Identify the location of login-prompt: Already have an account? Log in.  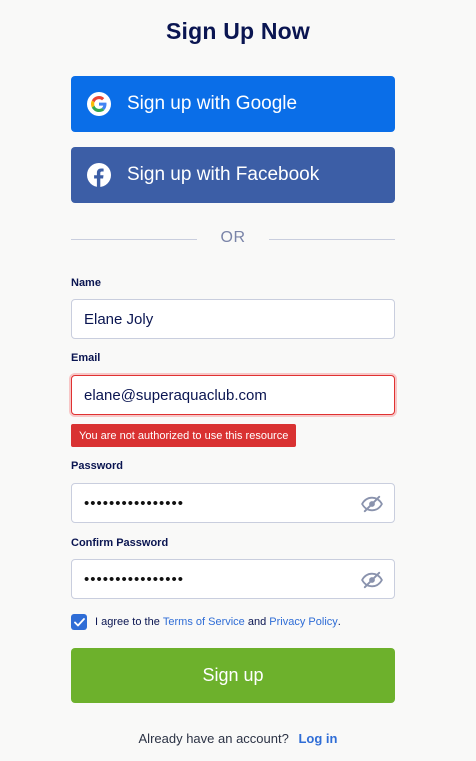
(238, 738).